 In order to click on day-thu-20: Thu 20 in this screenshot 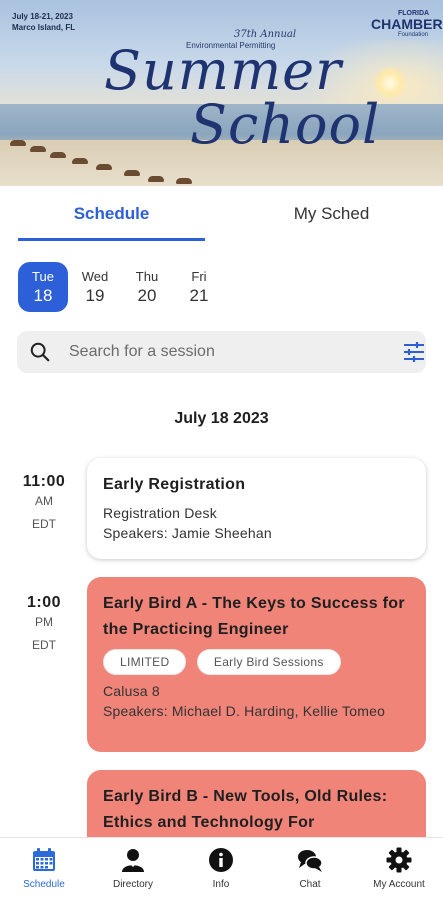, I will do `click(147, 287)`.